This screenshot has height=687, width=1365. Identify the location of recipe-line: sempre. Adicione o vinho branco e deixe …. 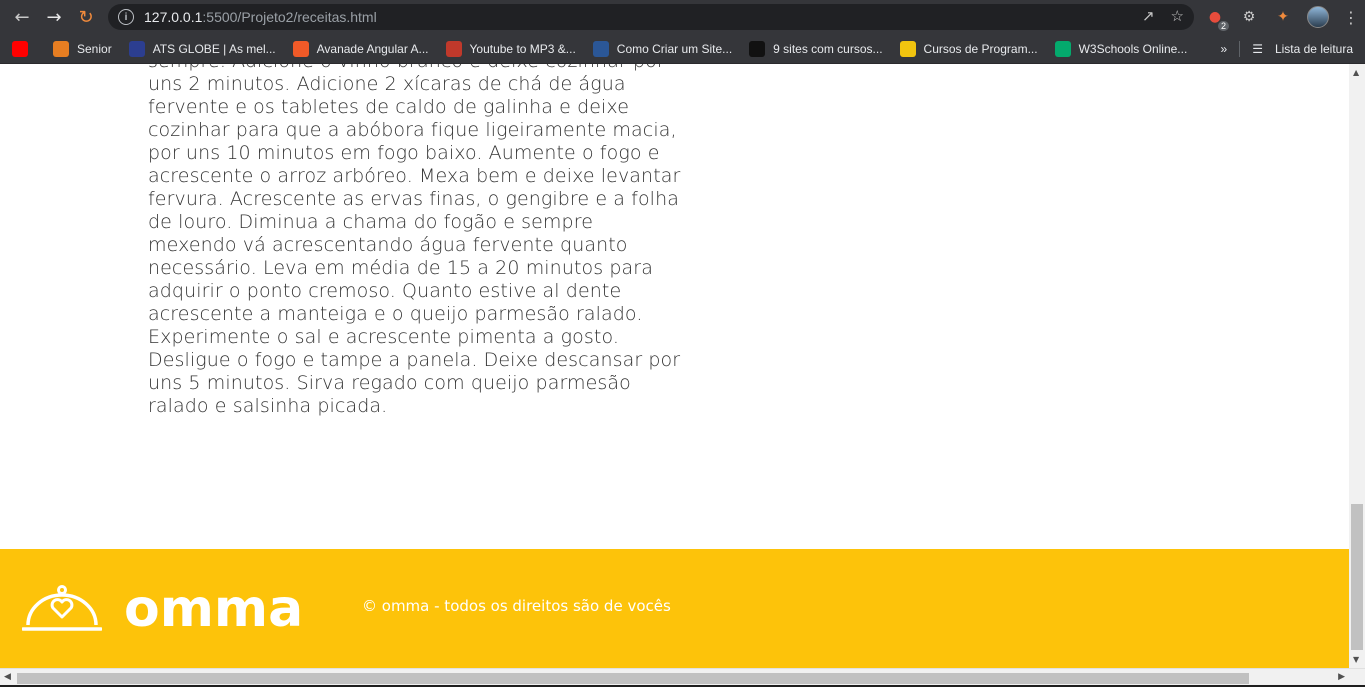
(428, 68).